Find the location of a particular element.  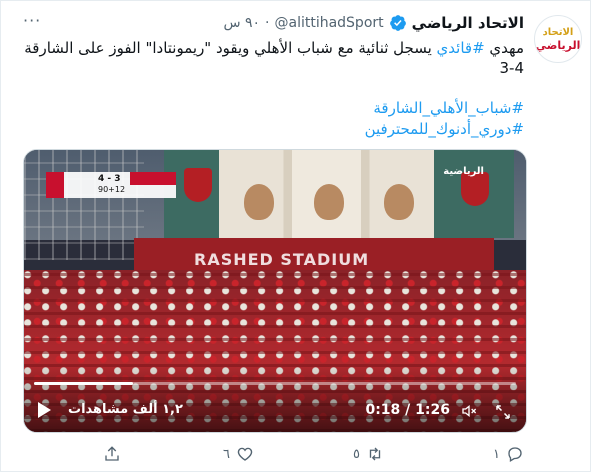

avatar: الاتحاد الرياضي is located at coordinates (558, 39).